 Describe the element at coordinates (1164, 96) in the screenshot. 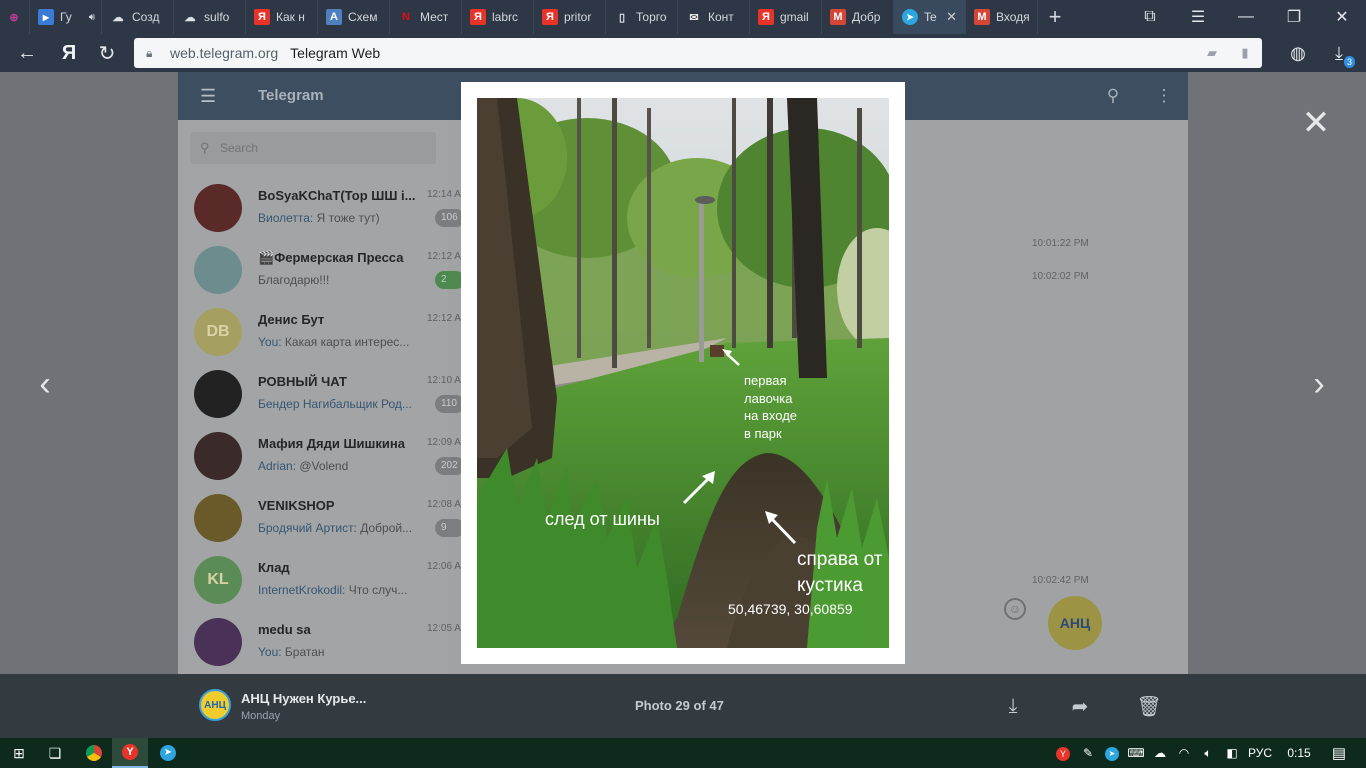

I see `more-options-icon: ⋮` at that location.